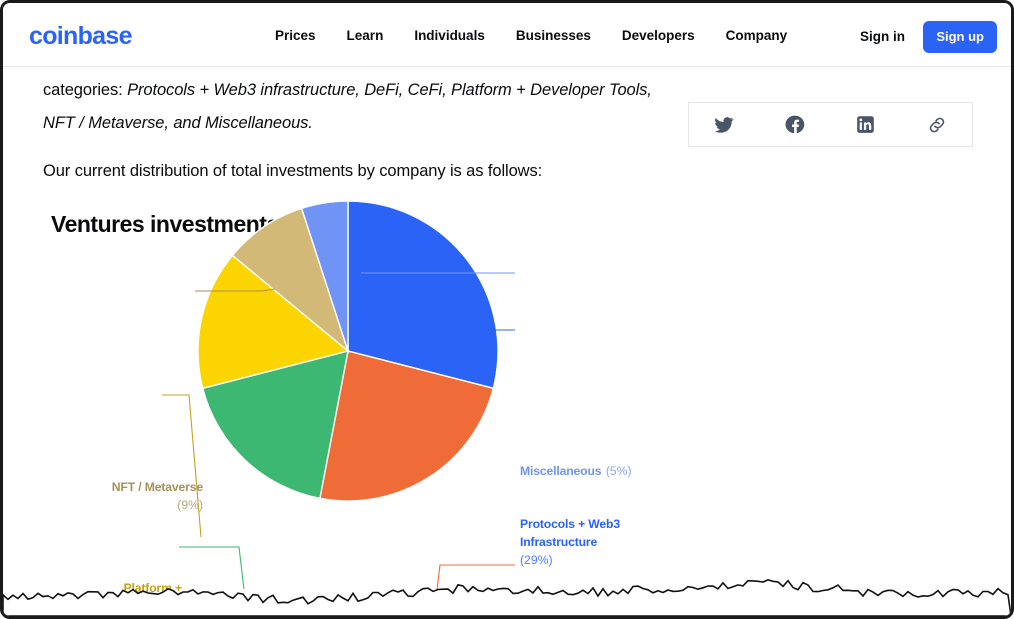  Describe the element at coordinates (795, 125) in the screenshot. I see `facebook-icon` at that location.